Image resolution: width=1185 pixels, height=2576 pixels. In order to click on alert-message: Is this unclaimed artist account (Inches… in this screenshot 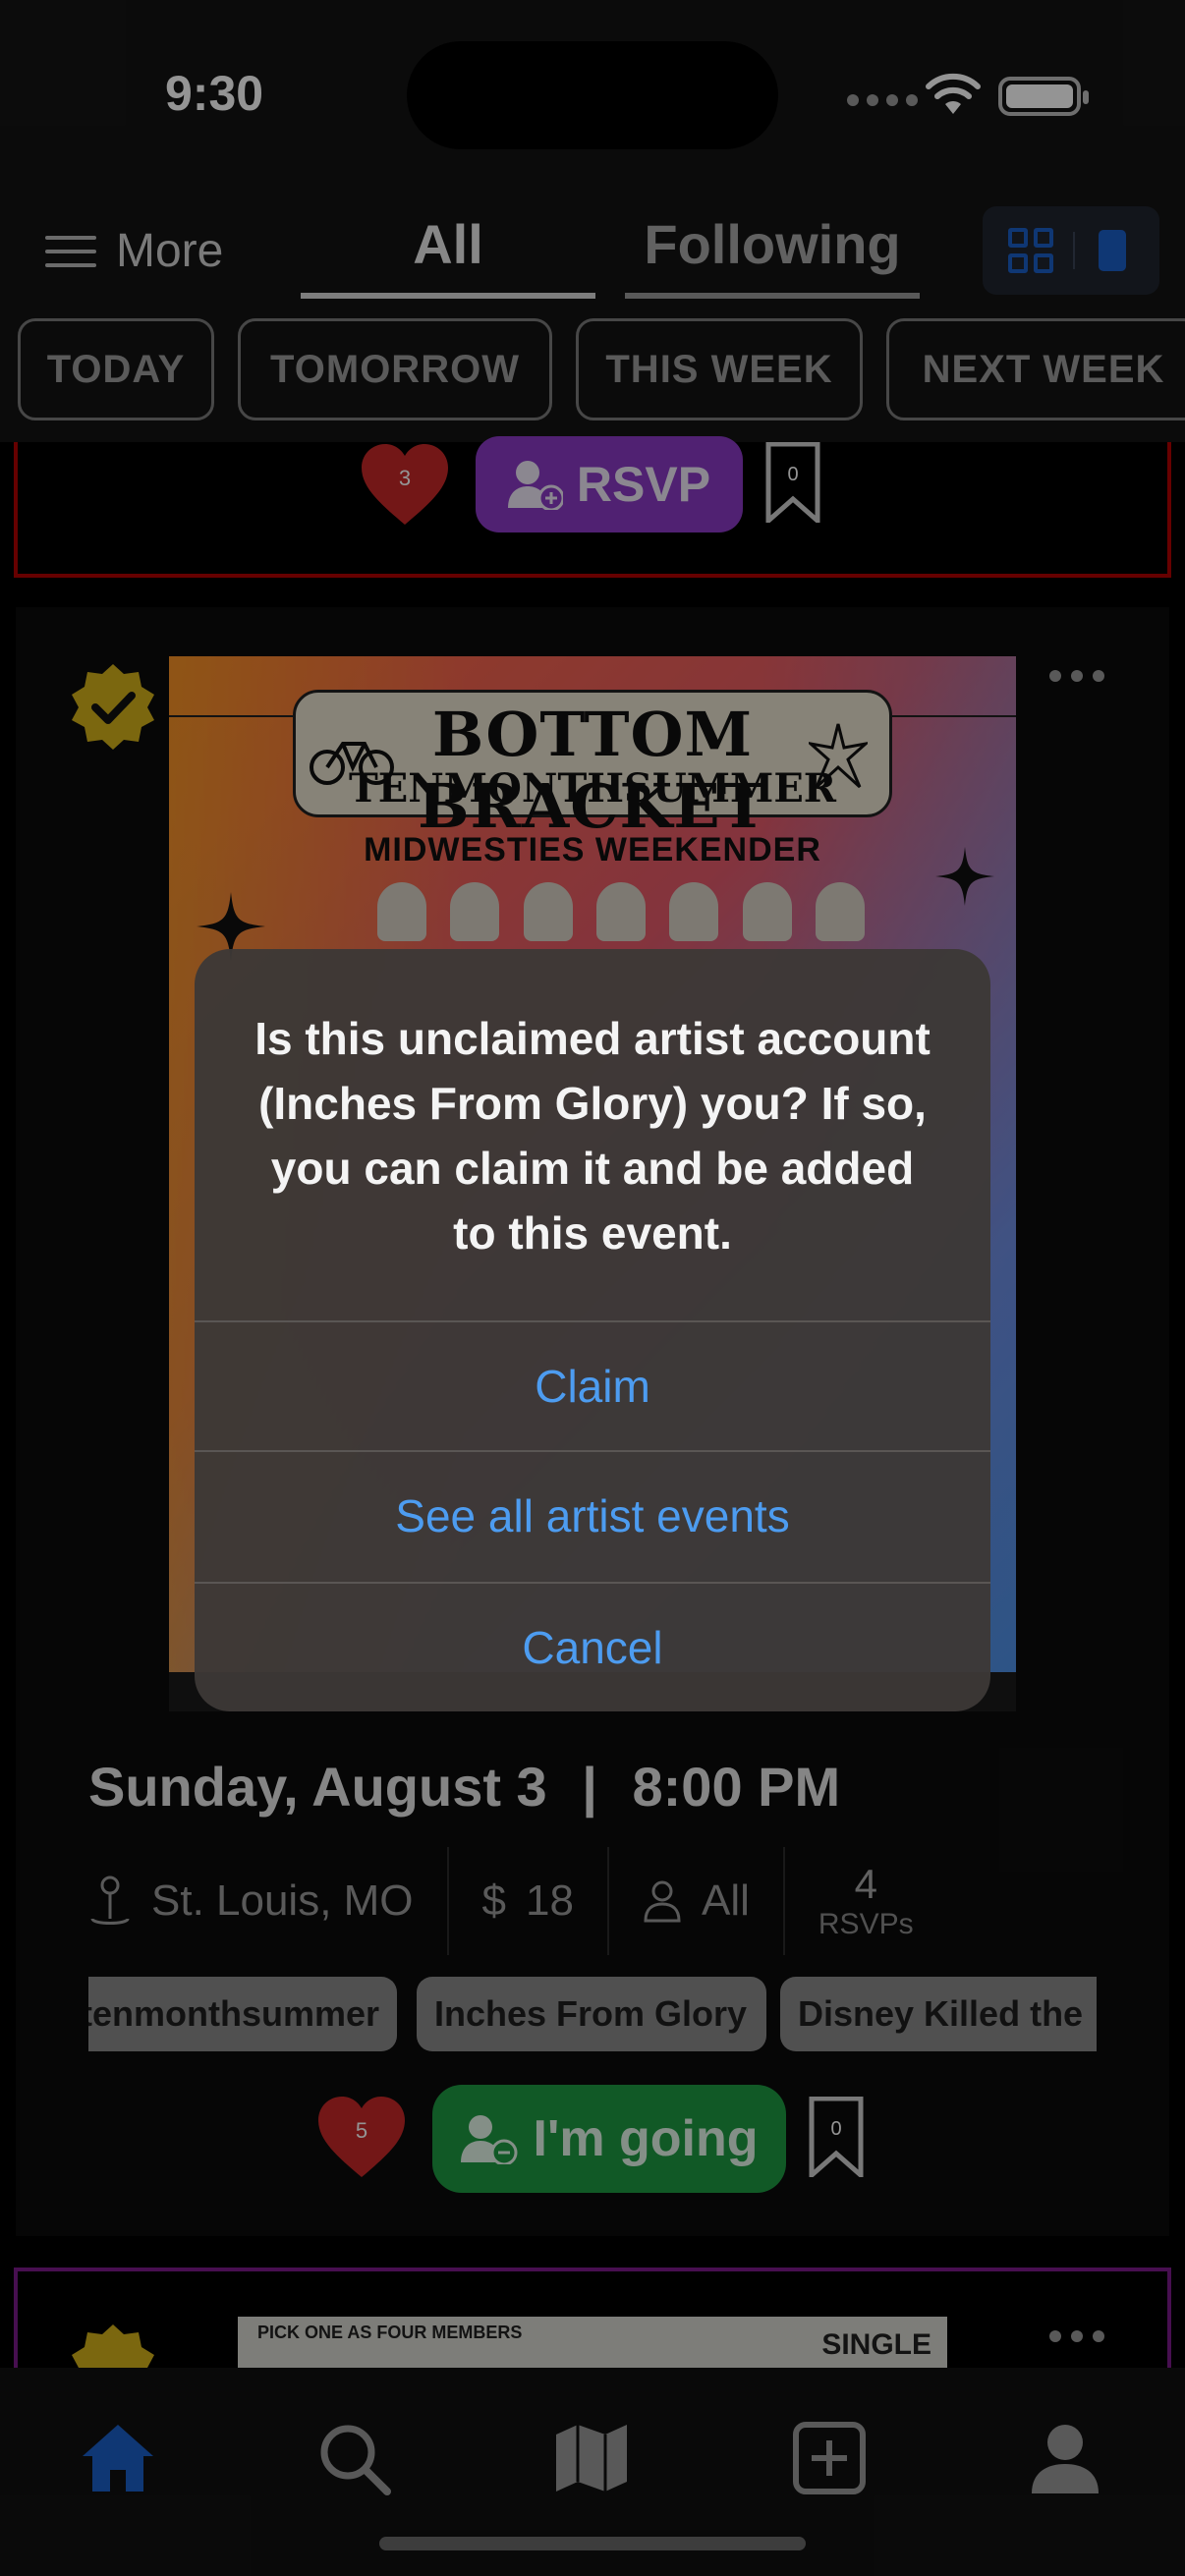, I will do `click(592, 1136)`.